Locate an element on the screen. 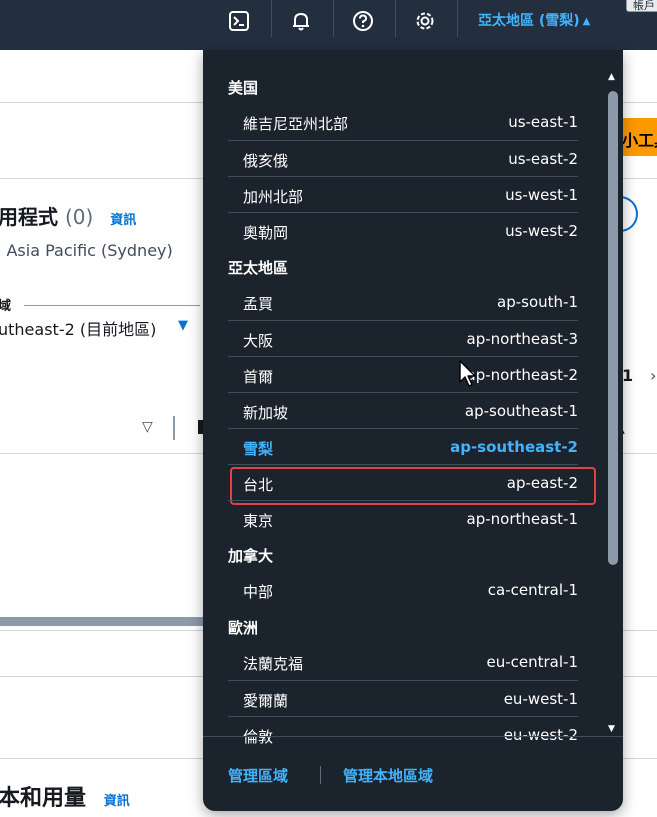 This screenshot has height=817, width=657. region-group-header: 加拿大 is located at coordinates (251, 556).